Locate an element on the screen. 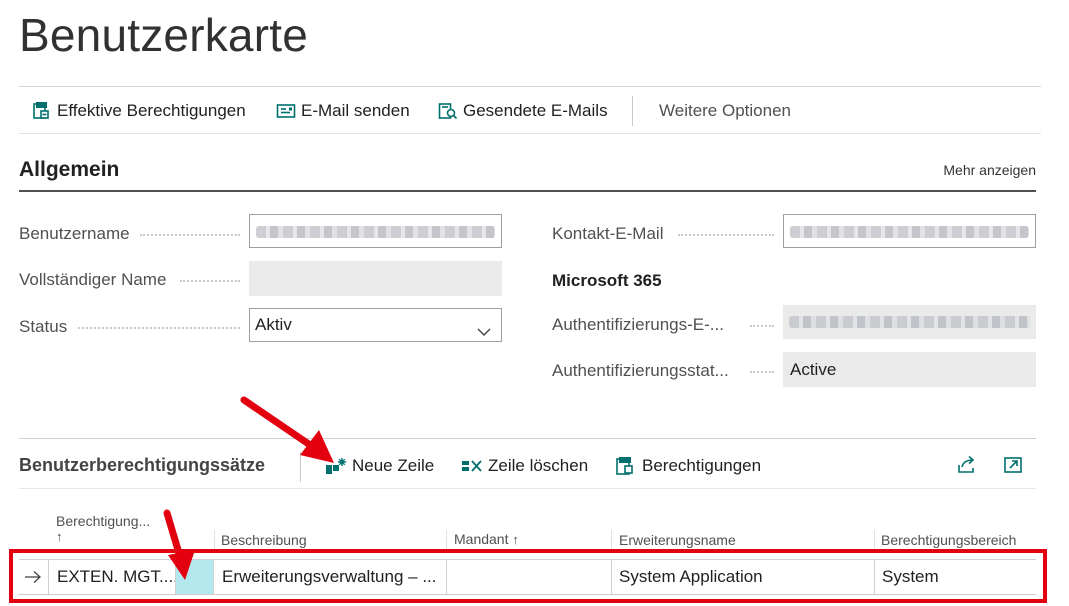 The height and width of the screenshot is (606, 1069). contact-email-field is located at coordinates (909, 231).